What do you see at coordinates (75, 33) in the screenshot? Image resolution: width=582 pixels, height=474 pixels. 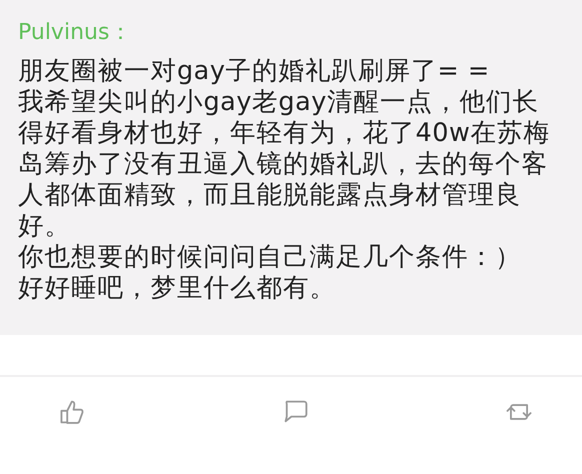 I see `author-name: Pulvinus：` at bounding box center [75, 33].